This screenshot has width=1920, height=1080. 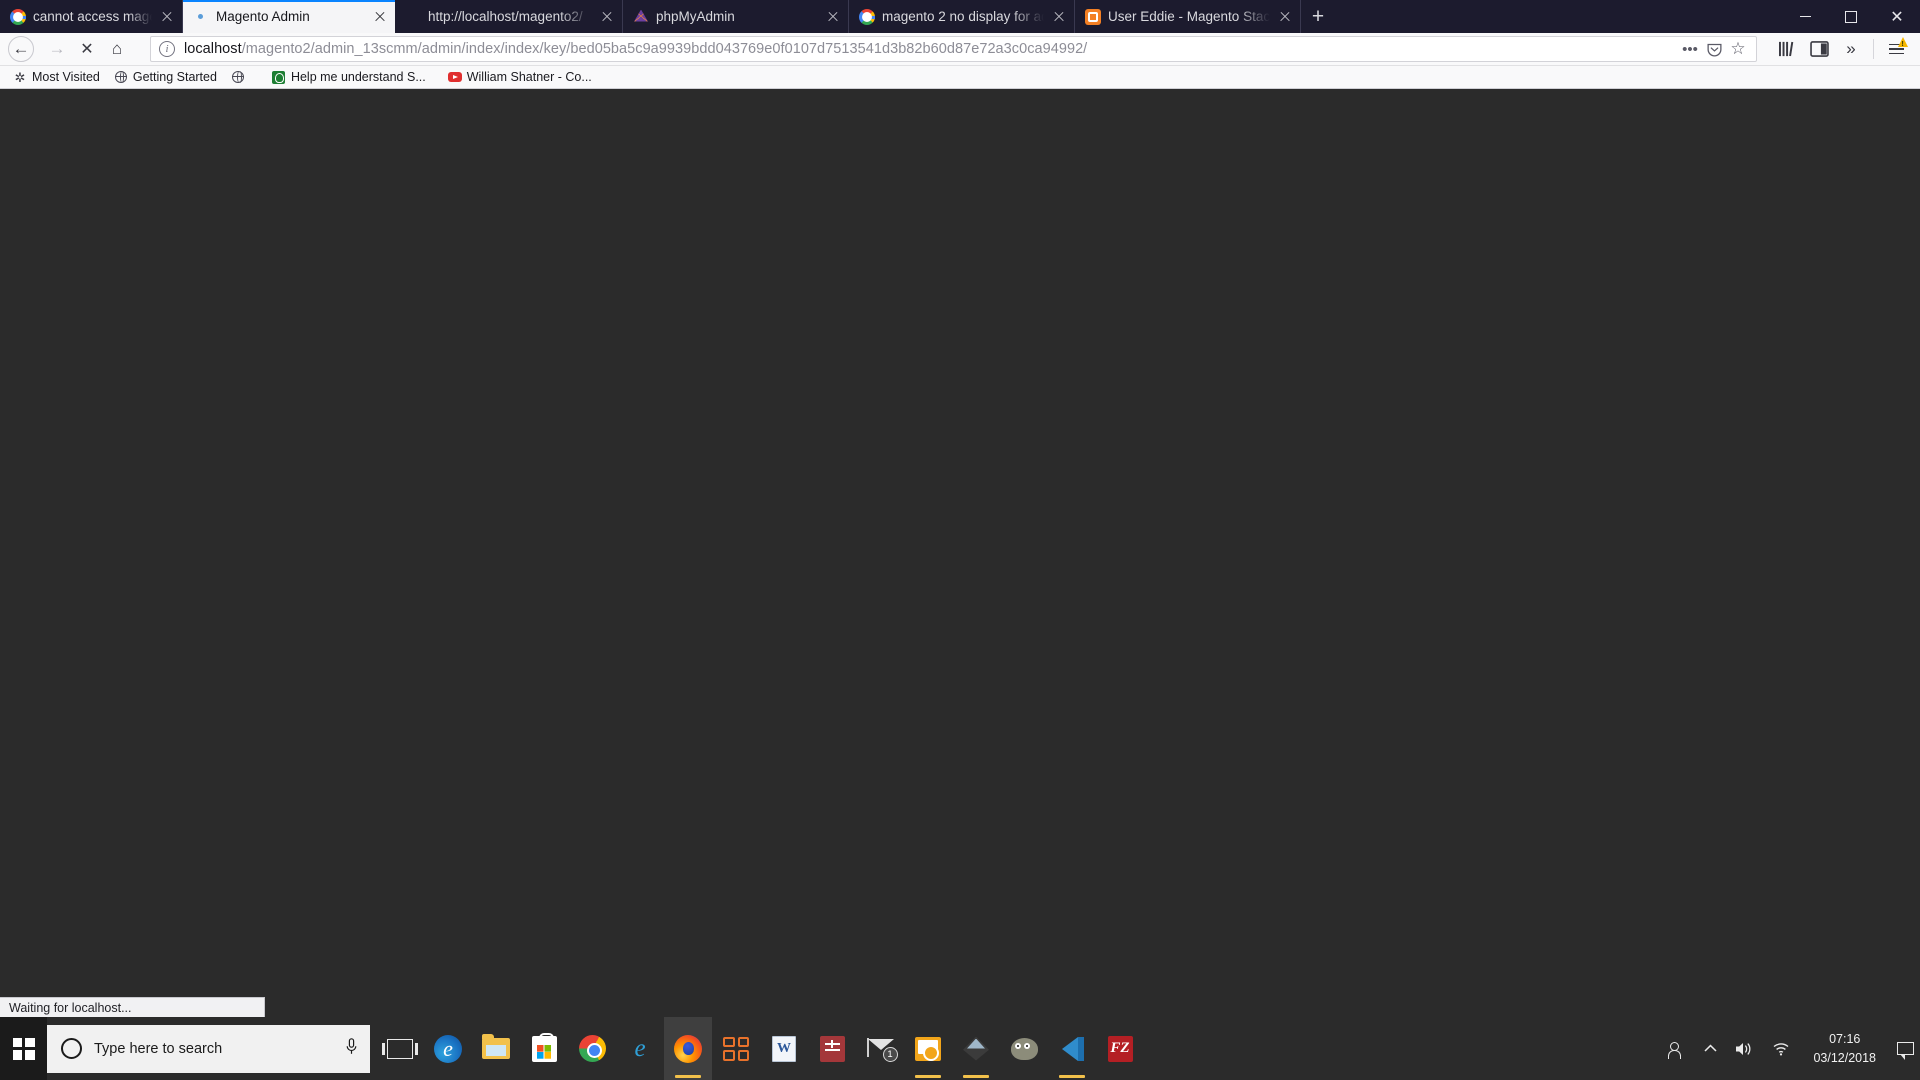 I want to click on back-button: ←, so click(x=21, y=49).